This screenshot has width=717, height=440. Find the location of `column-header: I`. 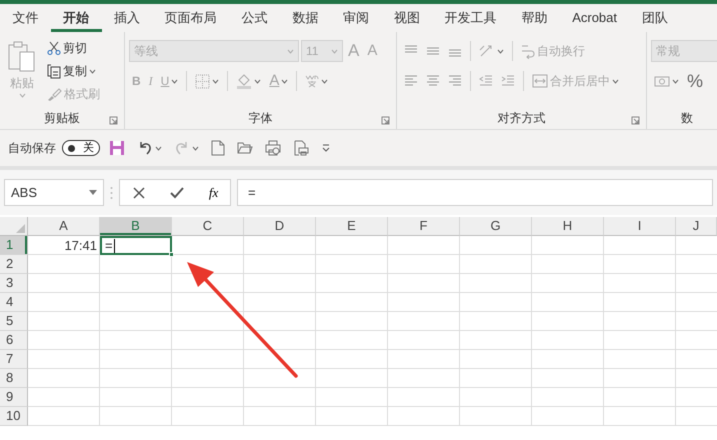

column-header: I is located at coordinates (640, 226).